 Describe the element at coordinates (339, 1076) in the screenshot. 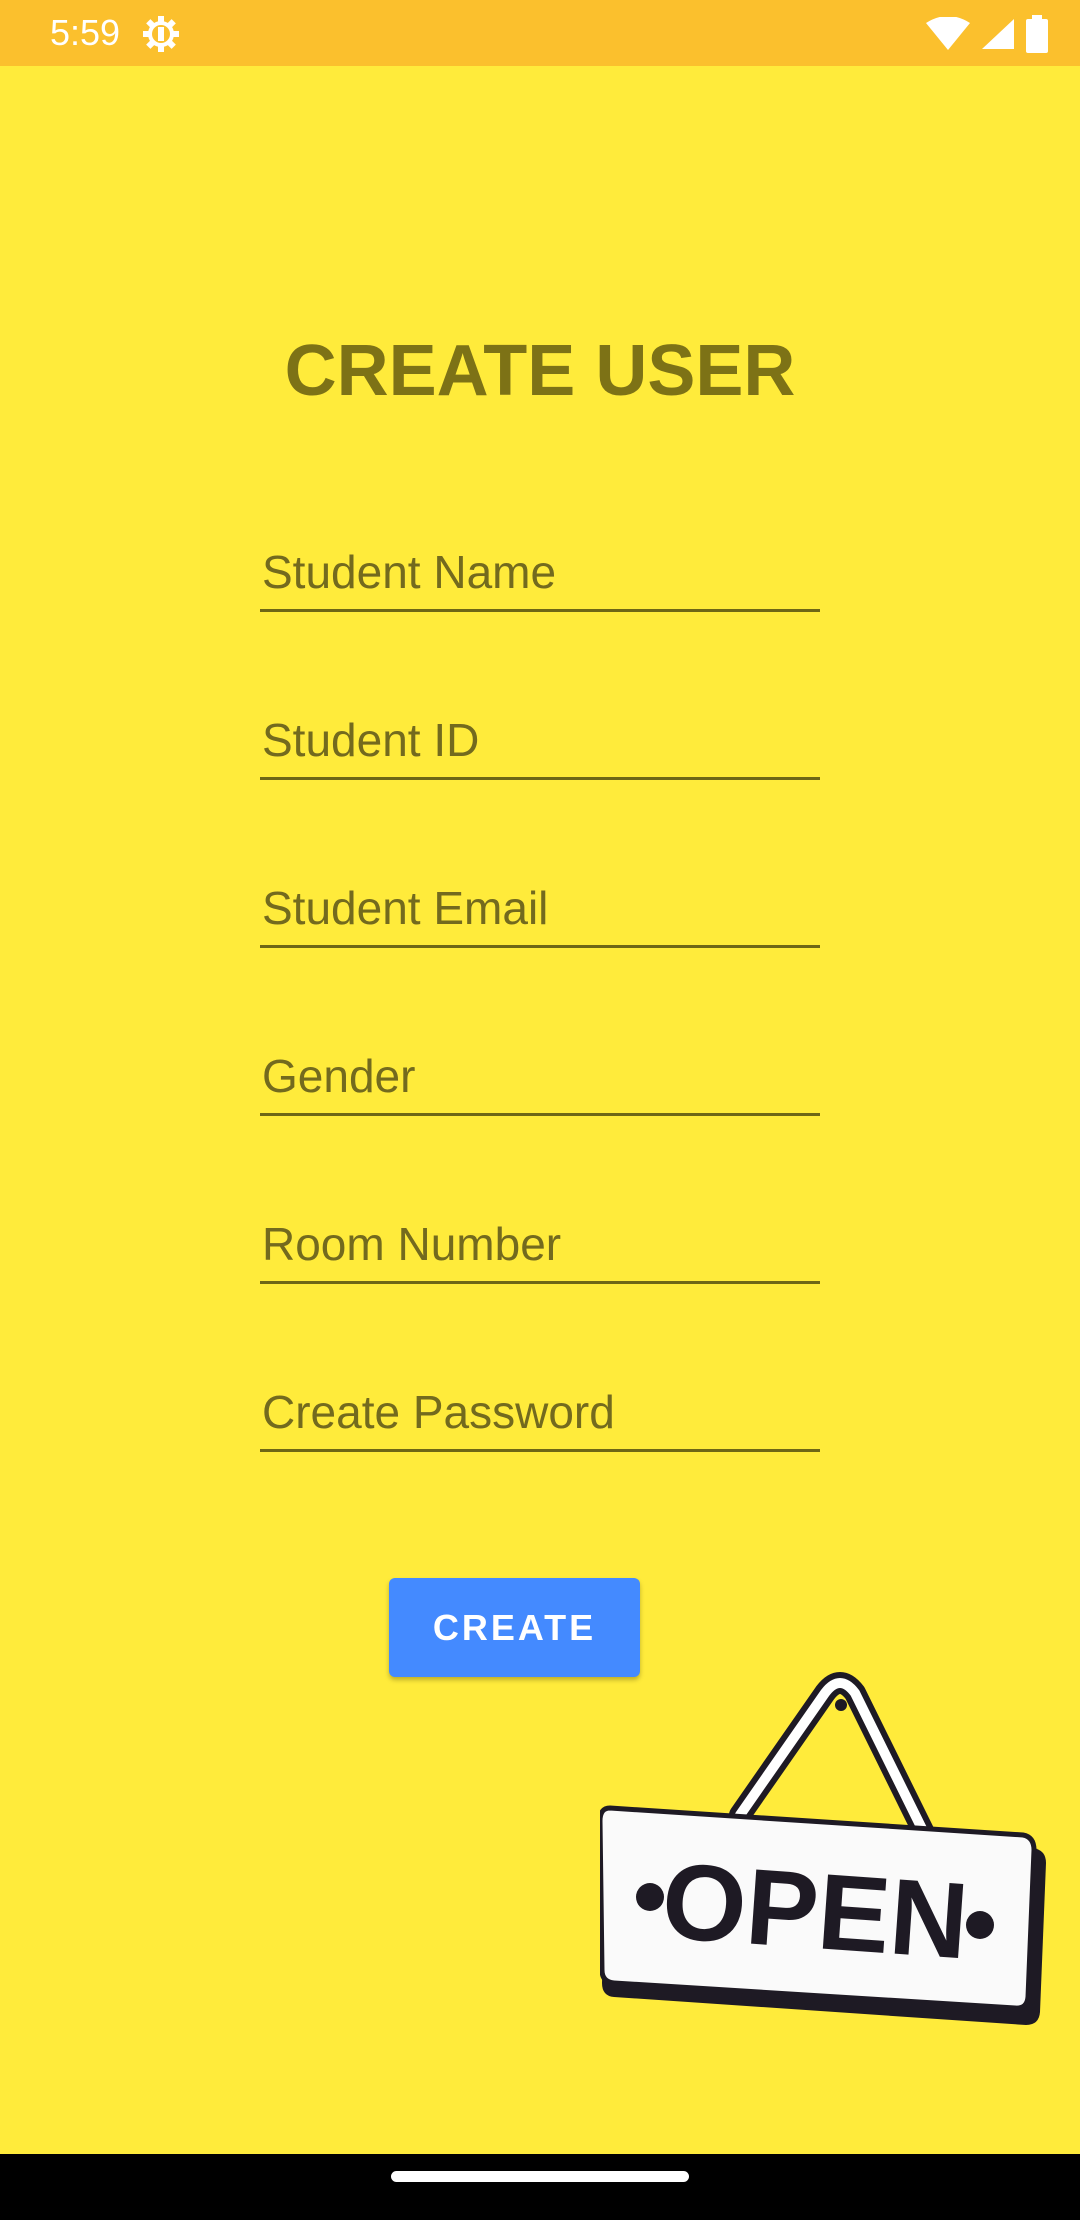

I see `gender-hint: Gender` at that location.